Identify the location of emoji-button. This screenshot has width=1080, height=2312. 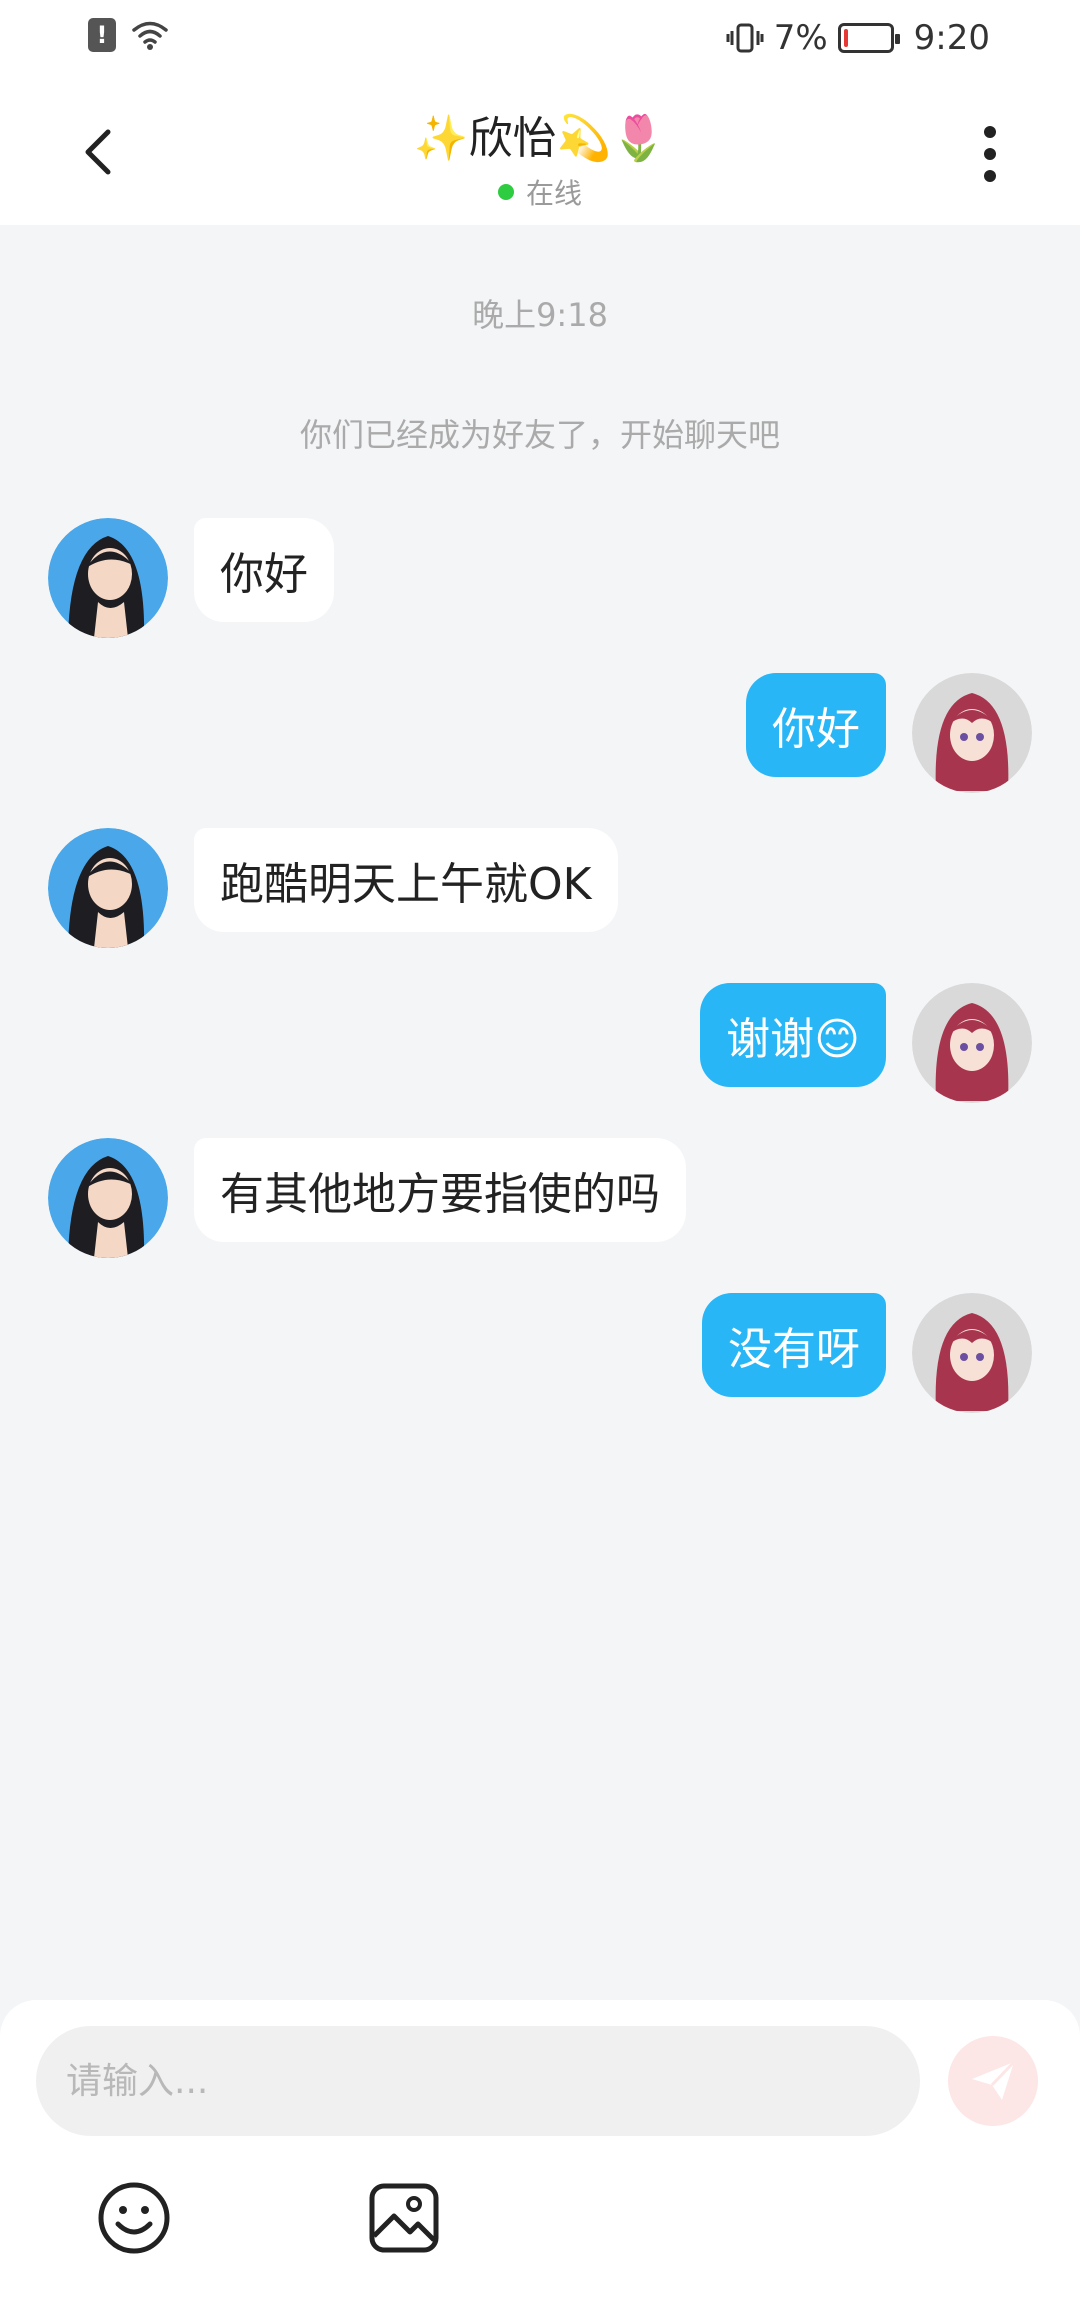
(134, 2218).